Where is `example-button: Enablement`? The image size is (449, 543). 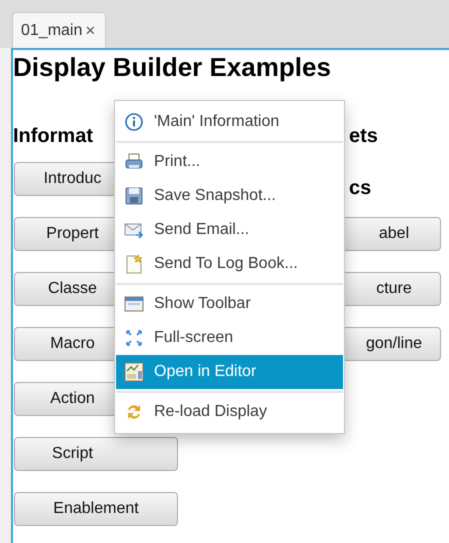 example-button: Enablement is located at coordinates (96, 509).